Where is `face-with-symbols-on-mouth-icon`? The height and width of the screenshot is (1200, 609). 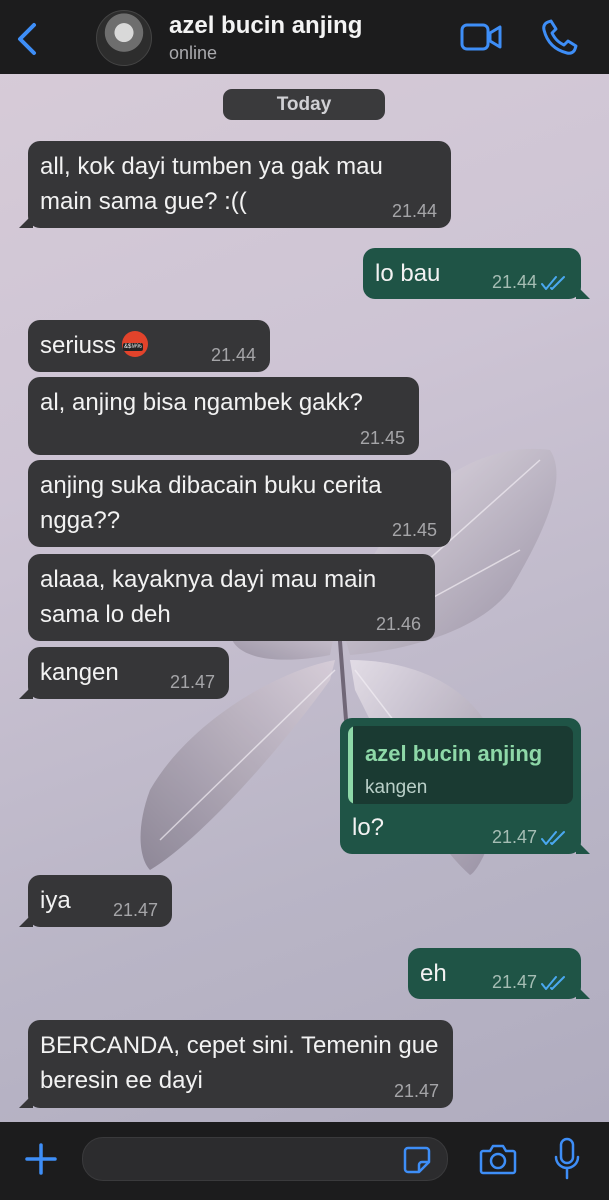 face-with-symbols-on-mouth-icon is located at coordinates (135, 344).